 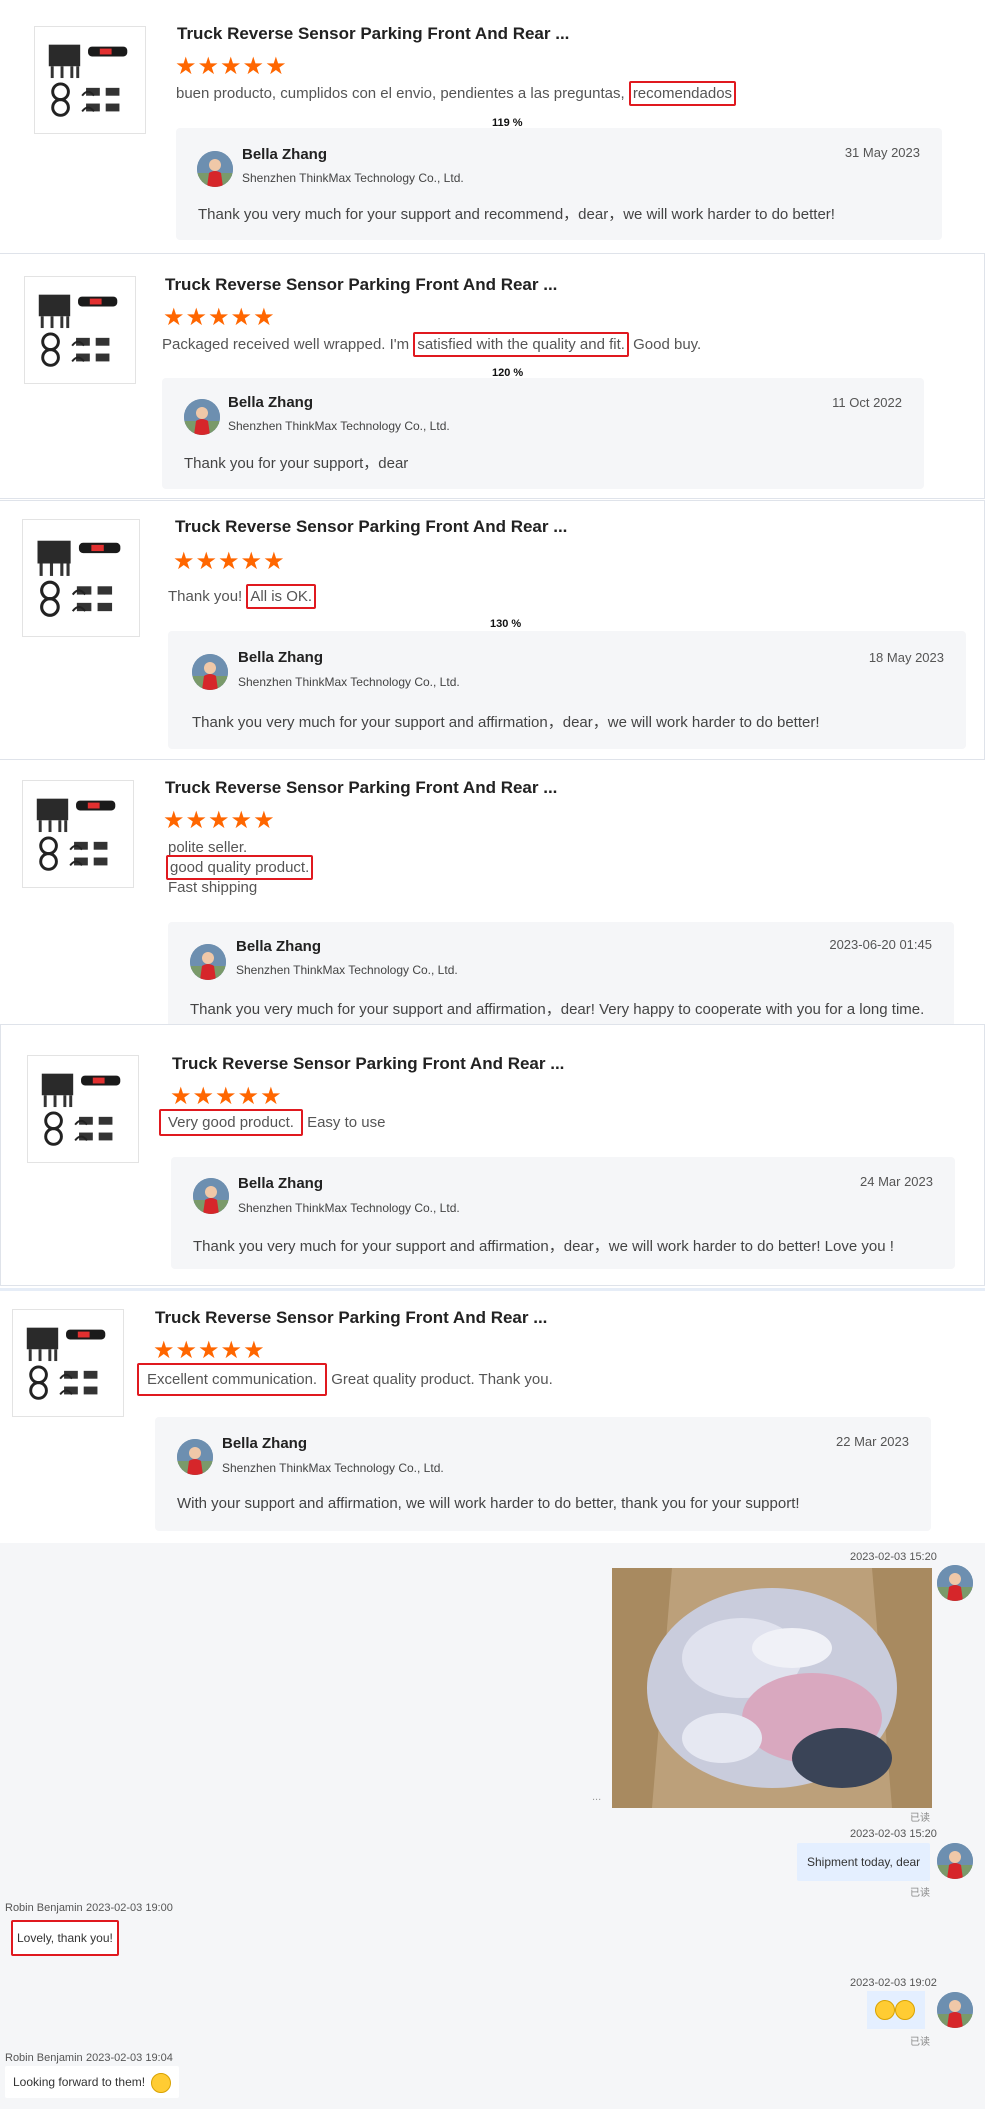 I want to click on reply-date: 2023-06-20 01:45, so click(x=880, y=944).